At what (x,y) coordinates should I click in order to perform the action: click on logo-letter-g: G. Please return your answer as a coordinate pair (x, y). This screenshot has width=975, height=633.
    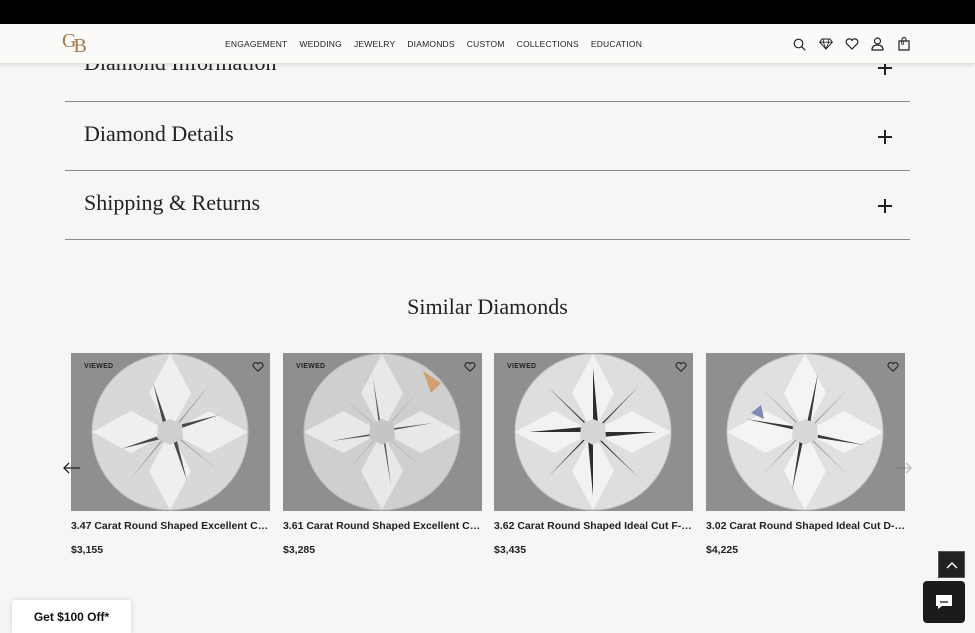
    Looking at the image, I should click on (69, 41).